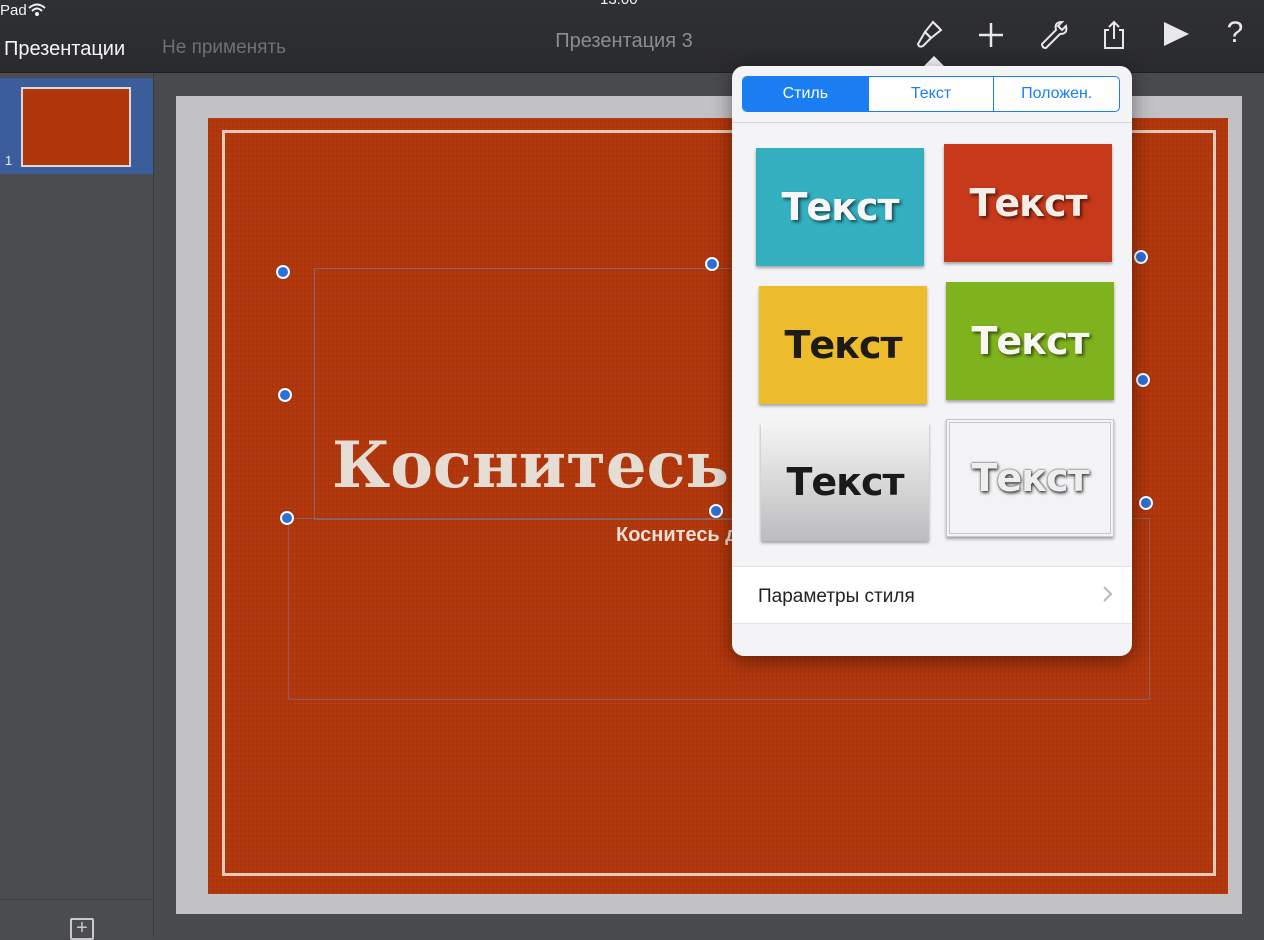  What do you see at coordinates (1146, 503) in the screenshot?
I see `resize-handle-bottom-right` at bounding box center [1146, 503].